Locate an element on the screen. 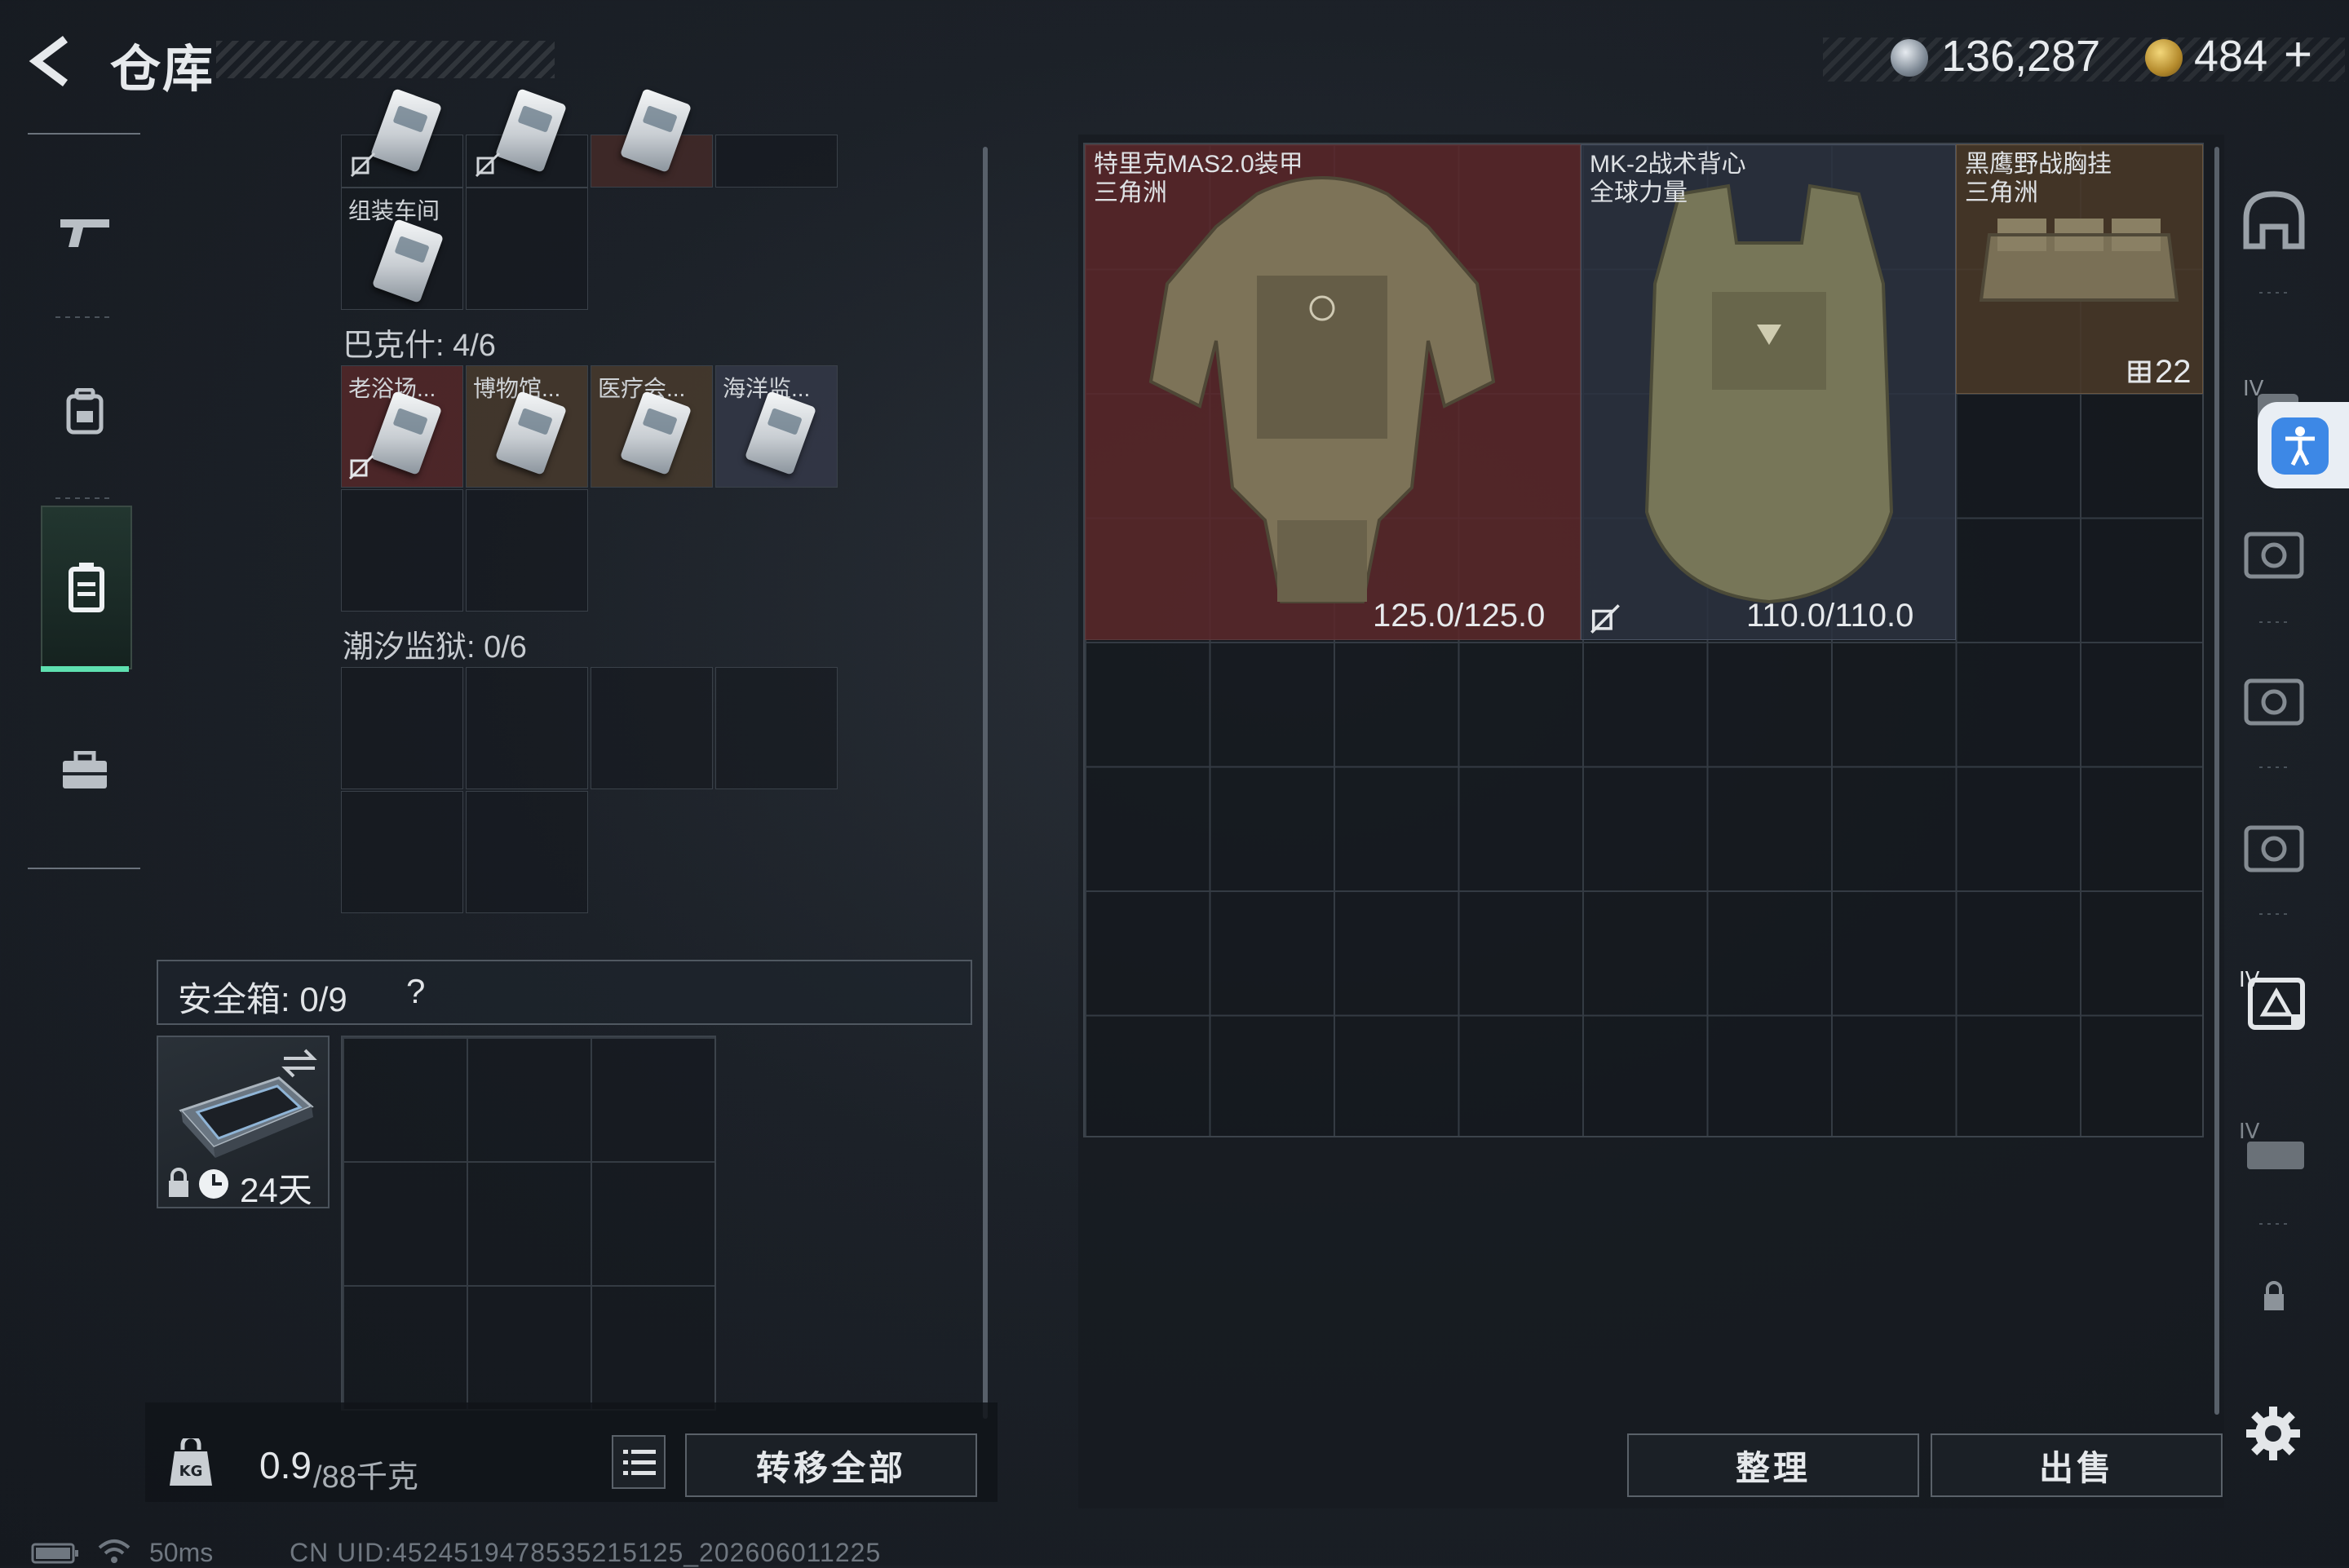  helmet-slot-icon is located at coordinates (2274, 220).